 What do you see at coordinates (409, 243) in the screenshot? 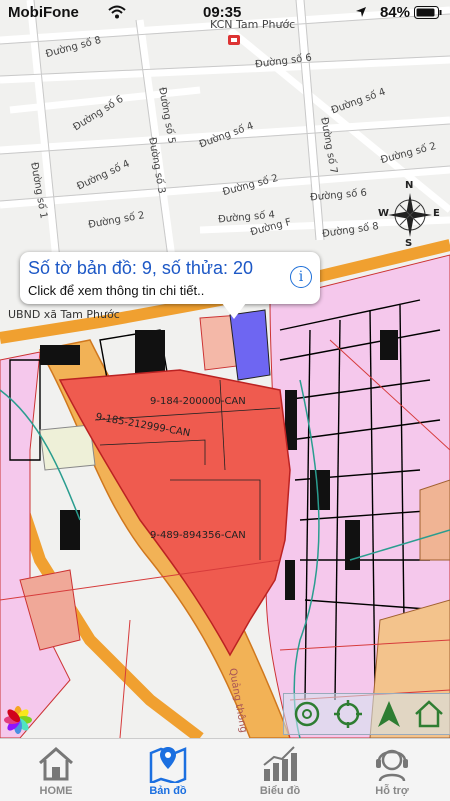
I see `compass-south: S` at bounding box center [409, 243].